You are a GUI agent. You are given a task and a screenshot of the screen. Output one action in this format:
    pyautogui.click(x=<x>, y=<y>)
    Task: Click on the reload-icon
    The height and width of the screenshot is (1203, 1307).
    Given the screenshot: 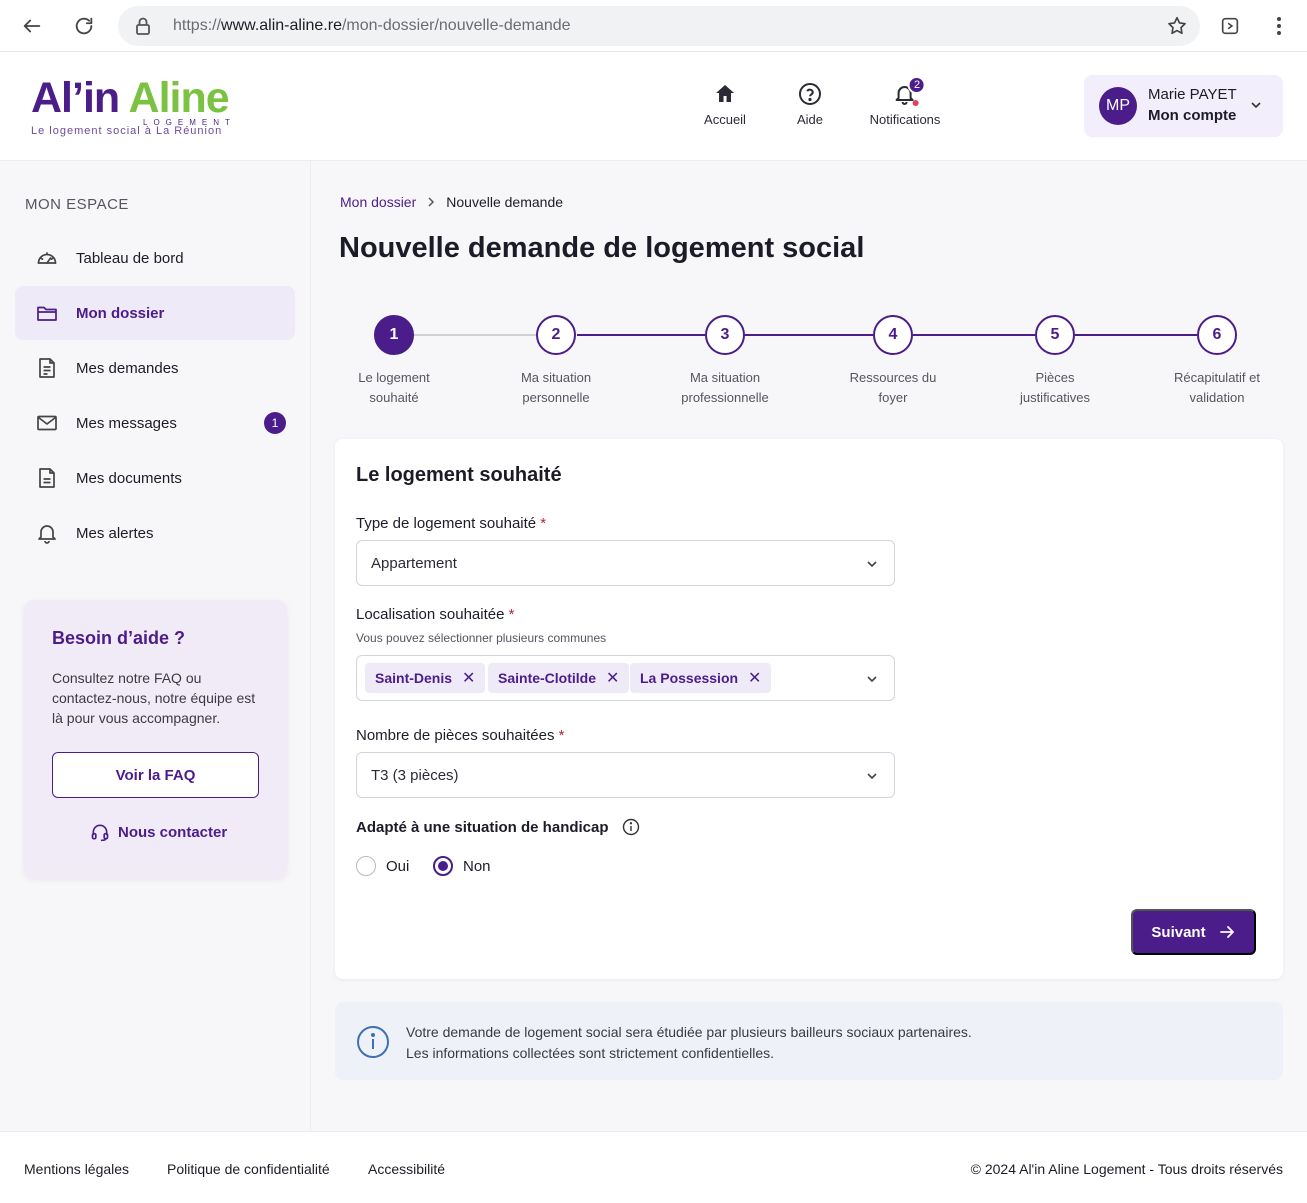 What is the action you would take?
    pyautogui.click(x=84, y=26)
    